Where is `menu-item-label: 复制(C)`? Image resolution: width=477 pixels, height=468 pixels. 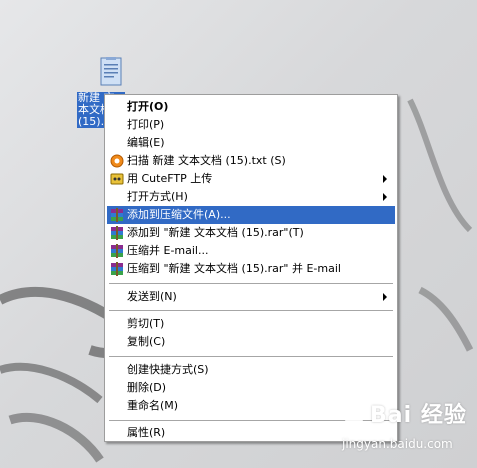 menu-item-label: 复制(C) is located at coordinates (146, 341).